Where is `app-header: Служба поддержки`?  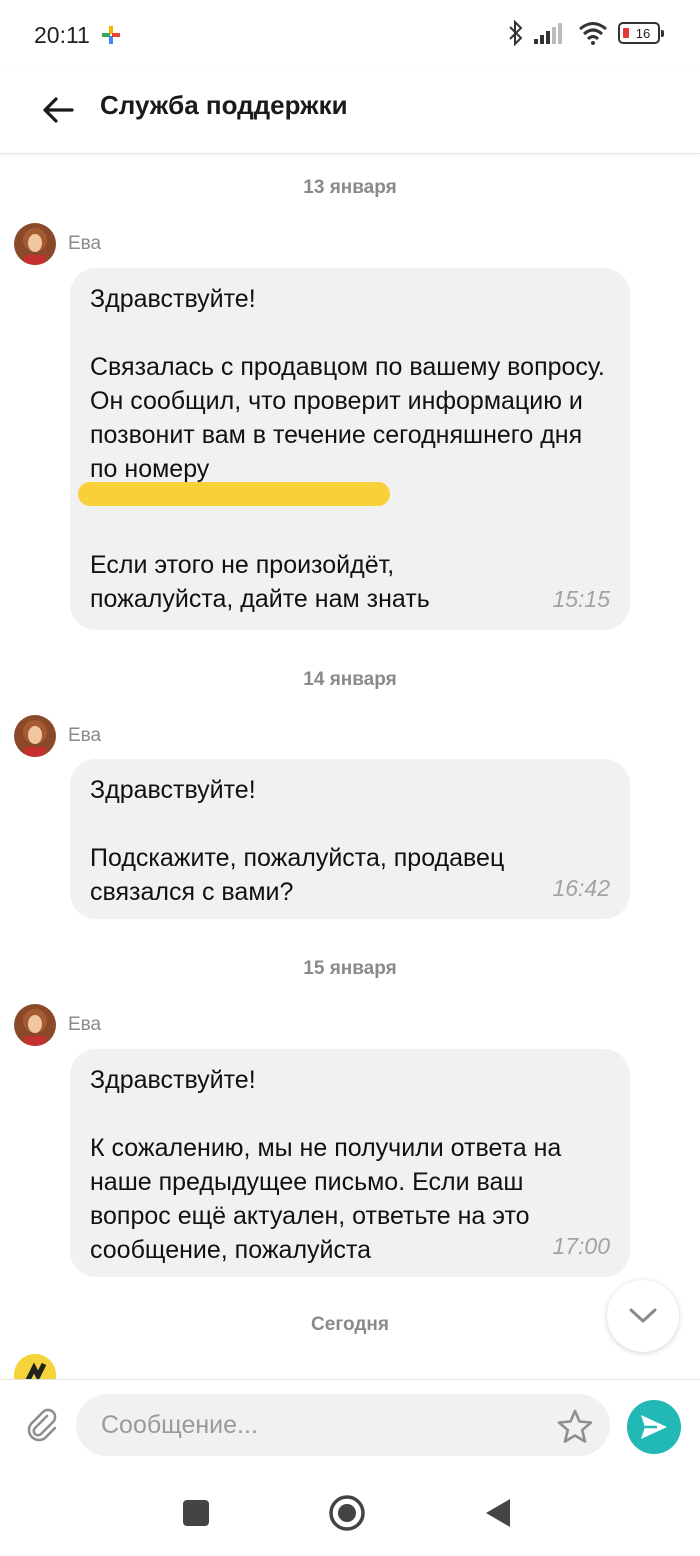
app-header: Служба поддержки is located at coordinates (350, 113).